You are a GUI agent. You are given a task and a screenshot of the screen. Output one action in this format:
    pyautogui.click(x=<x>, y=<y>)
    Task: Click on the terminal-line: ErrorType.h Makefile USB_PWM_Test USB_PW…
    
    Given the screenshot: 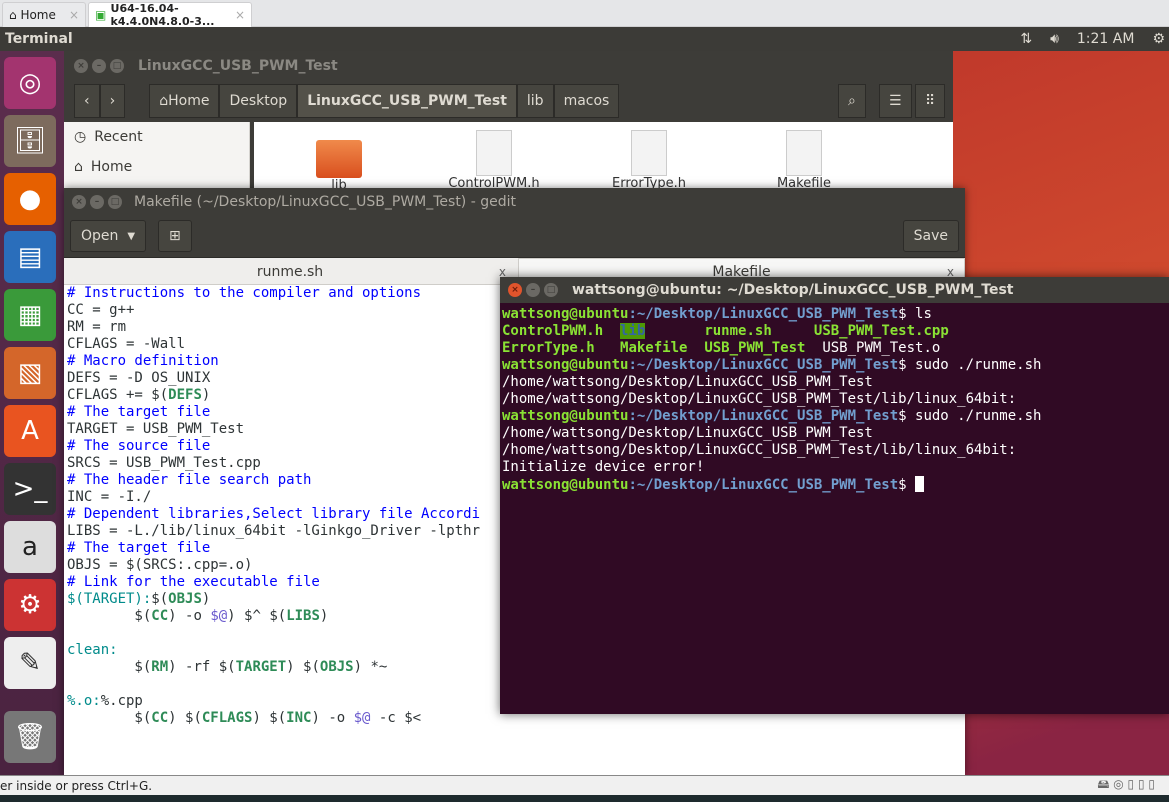 What is the action you would take?
    pyautogui.click(x=721, y=348)
    